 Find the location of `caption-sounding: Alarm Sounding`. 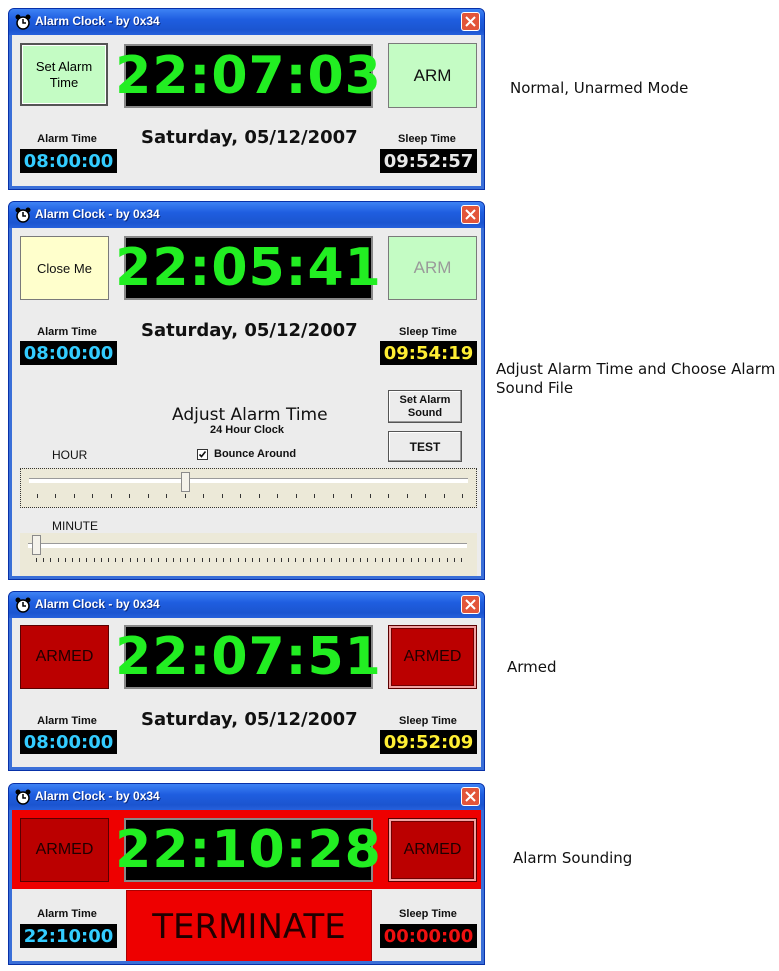

caption-sounding: Alarm Sounding is located at coordinates (573, 858).